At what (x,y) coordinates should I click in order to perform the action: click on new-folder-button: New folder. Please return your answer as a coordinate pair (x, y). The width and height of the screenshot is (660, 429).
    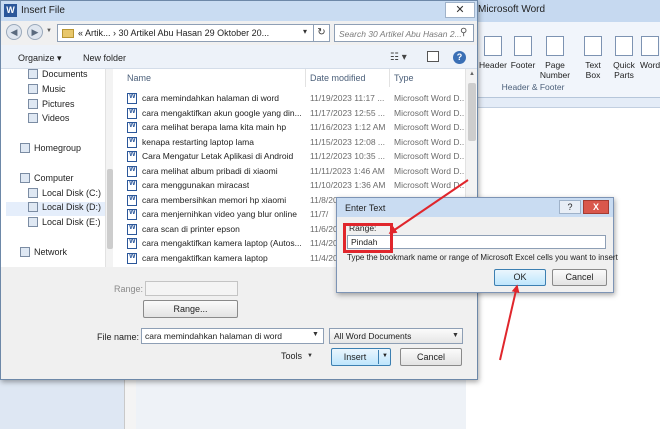
    Looking at the image, I should click on (104, 58).